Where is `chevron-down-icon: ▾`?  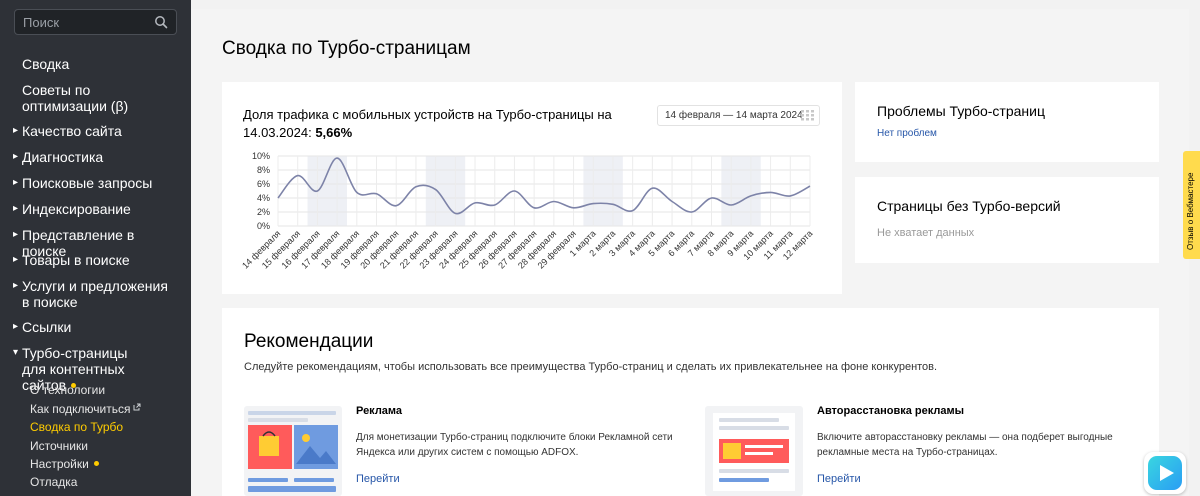
chevron-down-icon: ▾ is located at coordinates (16, 352).